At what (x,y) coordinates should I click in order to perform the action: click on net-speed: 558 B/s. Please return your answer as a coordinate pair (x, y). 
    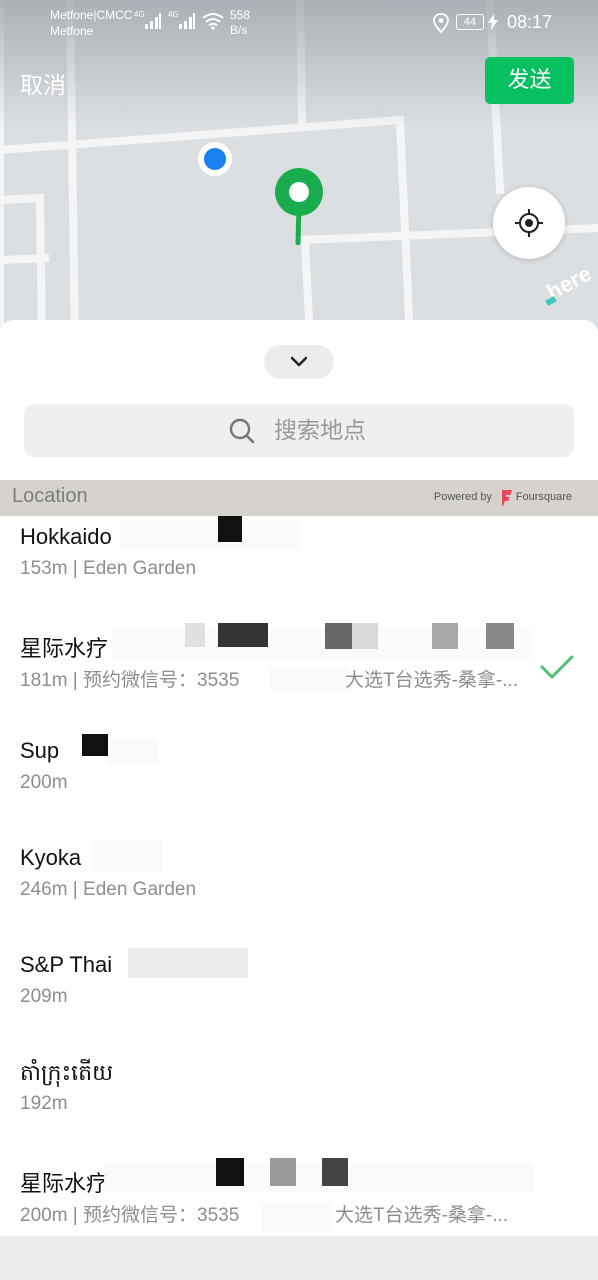
    Looking at the image, I should click on (240, 23).